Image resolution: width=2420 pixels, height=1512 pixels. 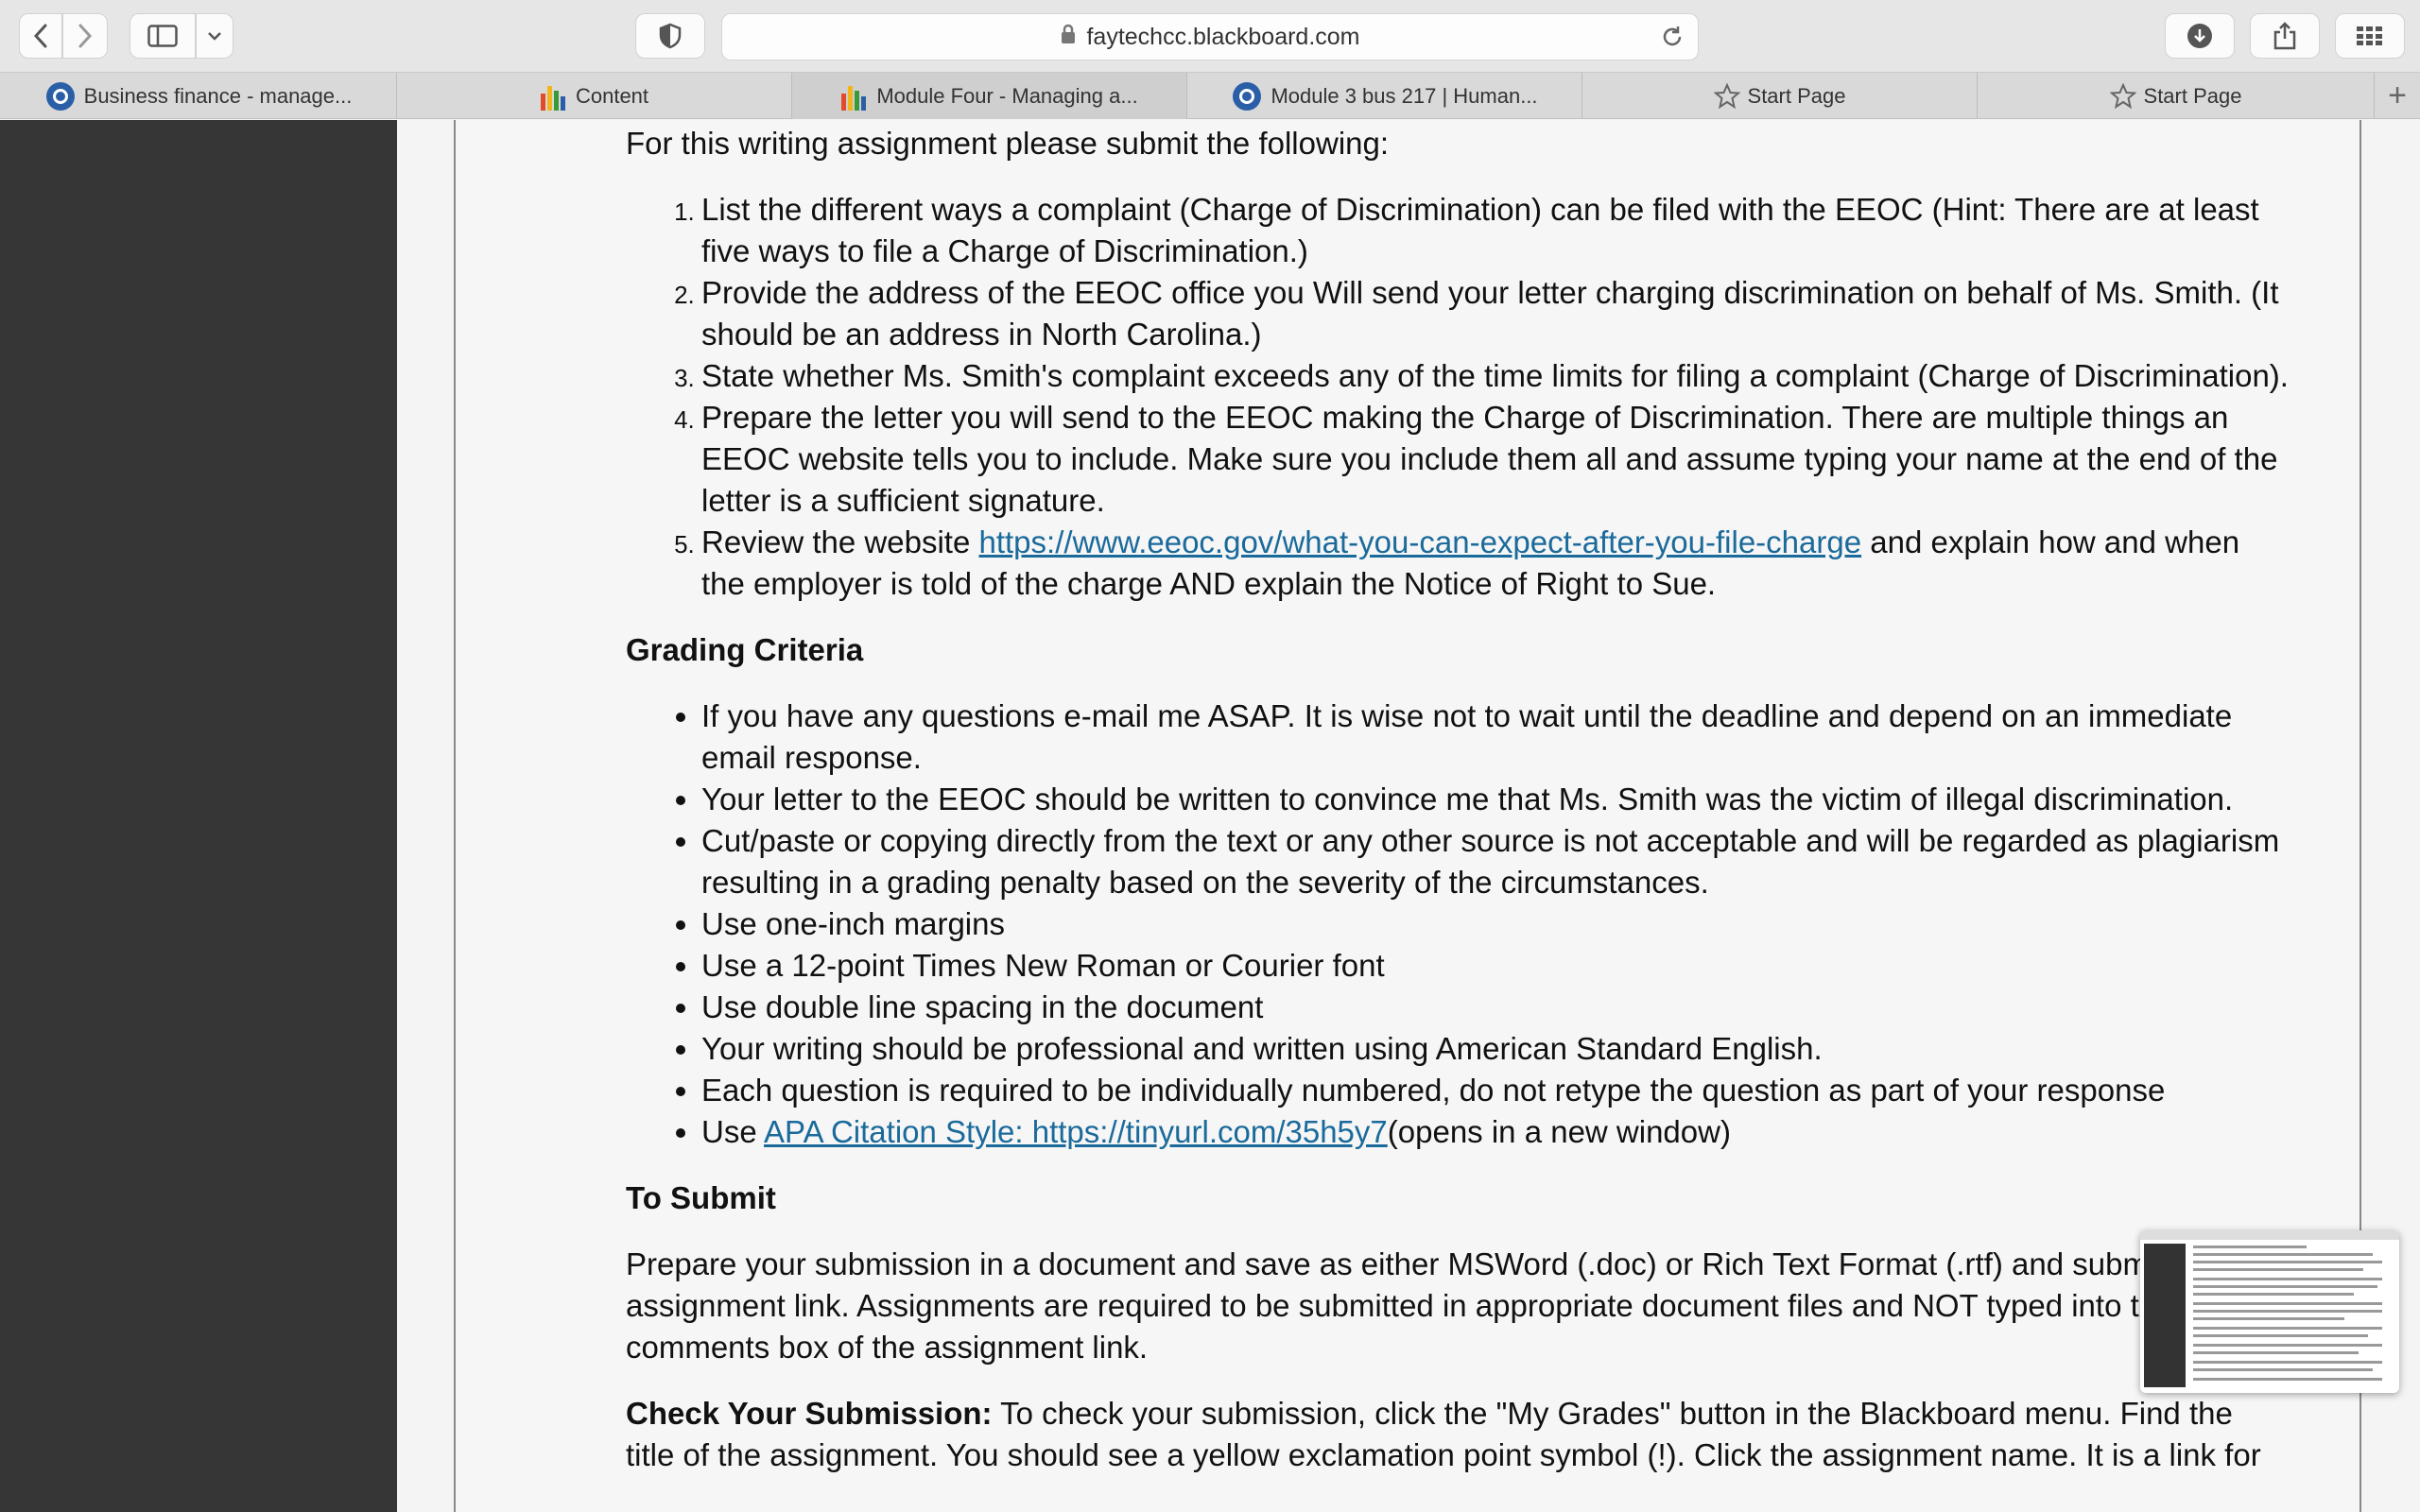 What do you see at coordinates (840, 541) in the screenshot?
I see `step-text: Review the website` at bounding box center [840, 541].